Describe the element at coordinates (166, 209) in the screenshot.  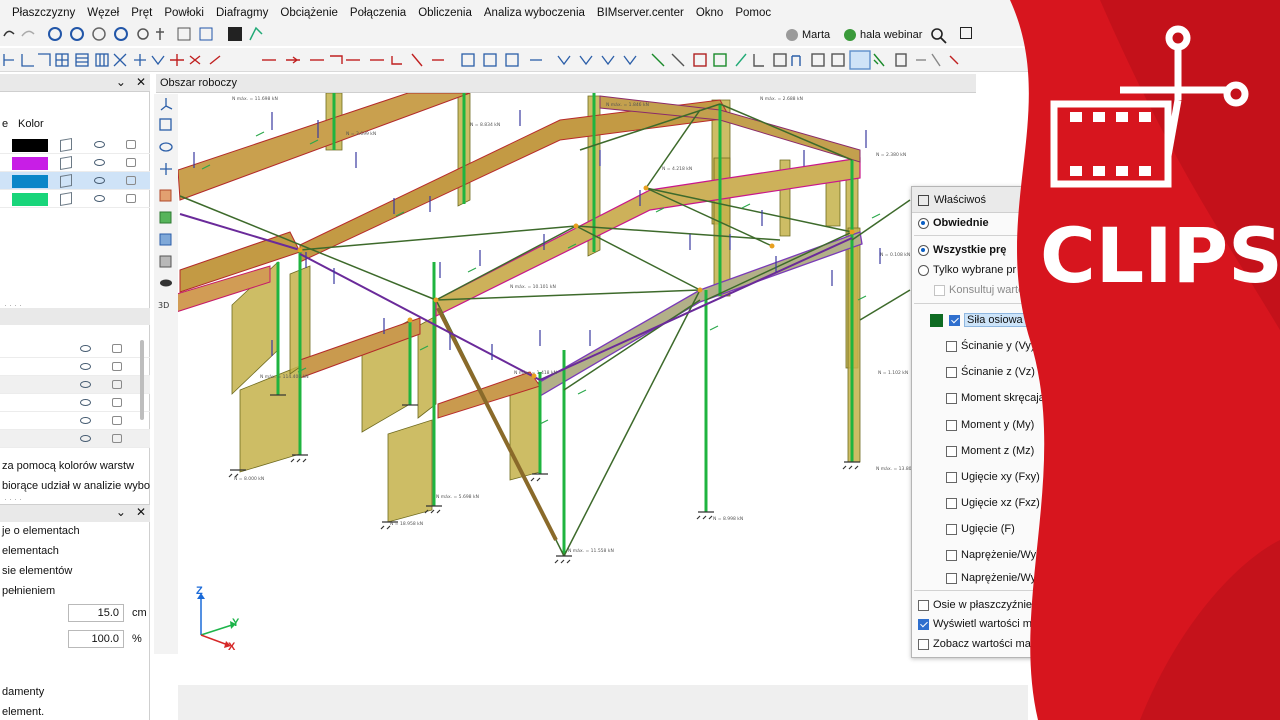
I see `view-toolbar-icons: 3D` at that location.